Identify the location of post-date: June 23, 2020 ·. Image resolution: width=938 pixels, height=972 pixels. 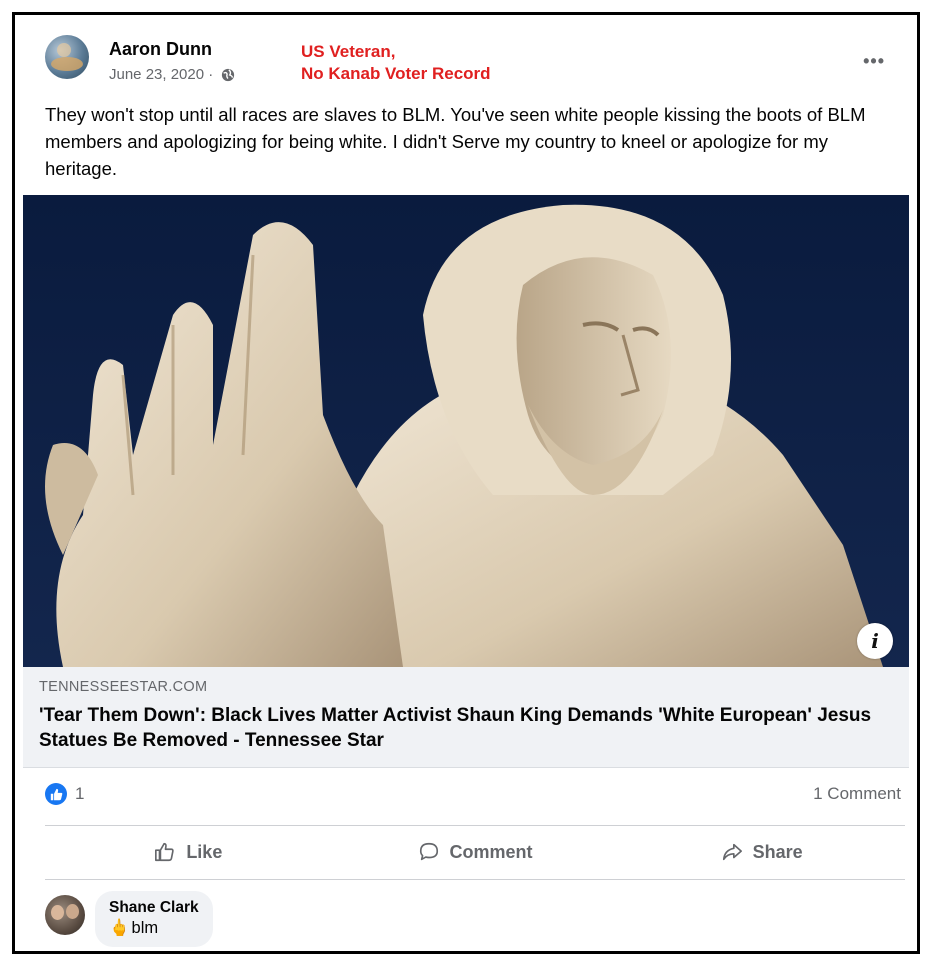
(161, 74).